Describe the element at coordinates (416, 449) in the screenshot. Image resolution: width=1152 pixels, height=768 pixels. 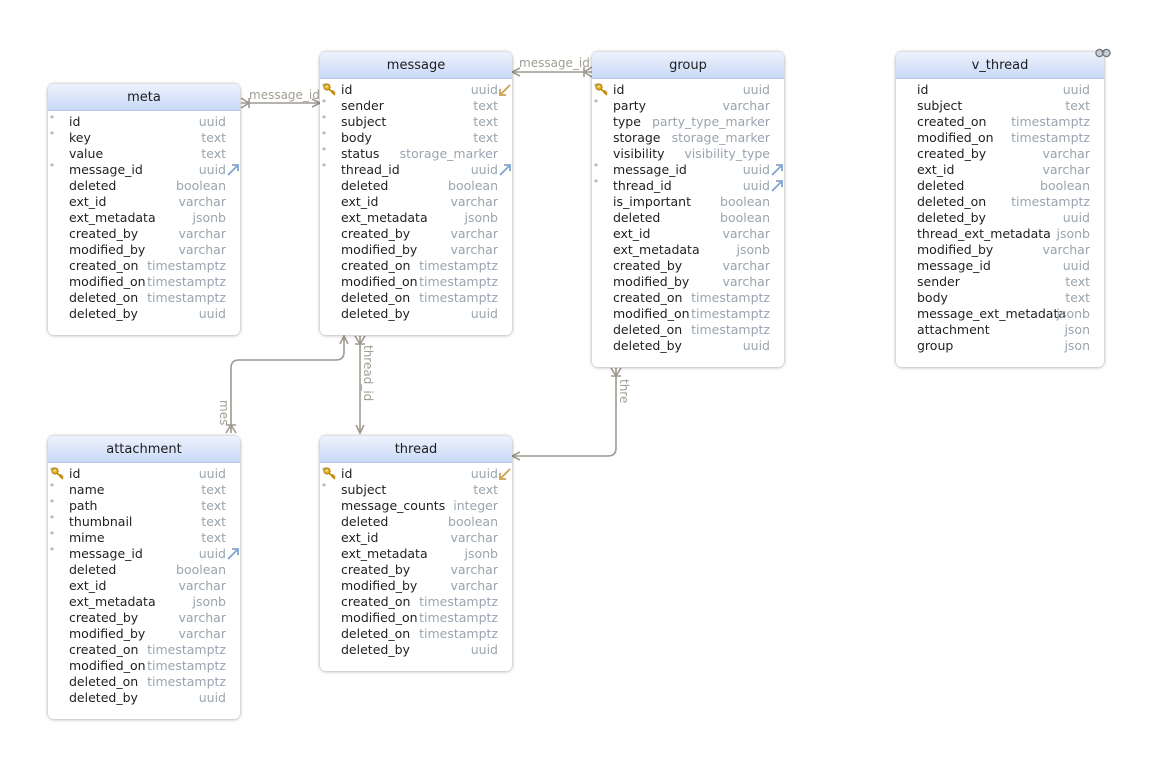
I see `table-title: thread` at that location.